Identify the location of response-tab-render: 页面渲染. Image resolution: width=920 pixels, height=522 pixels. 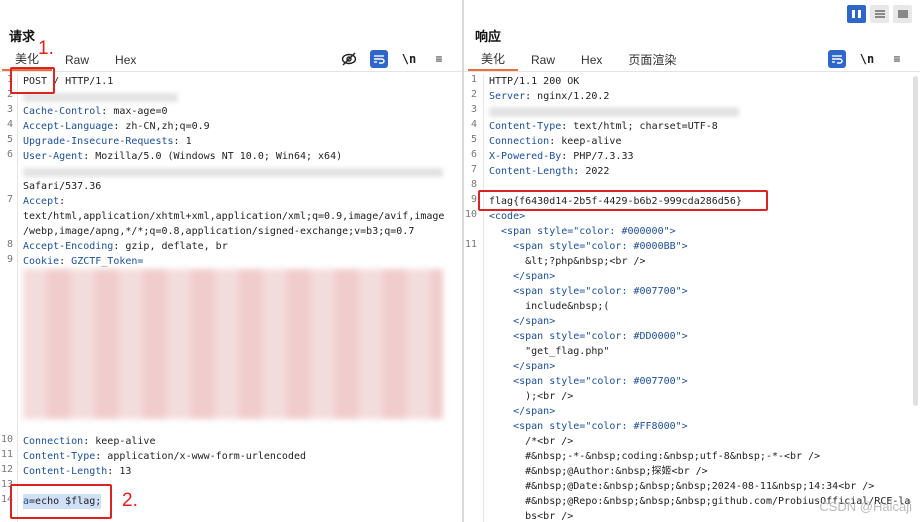
(652, 60).